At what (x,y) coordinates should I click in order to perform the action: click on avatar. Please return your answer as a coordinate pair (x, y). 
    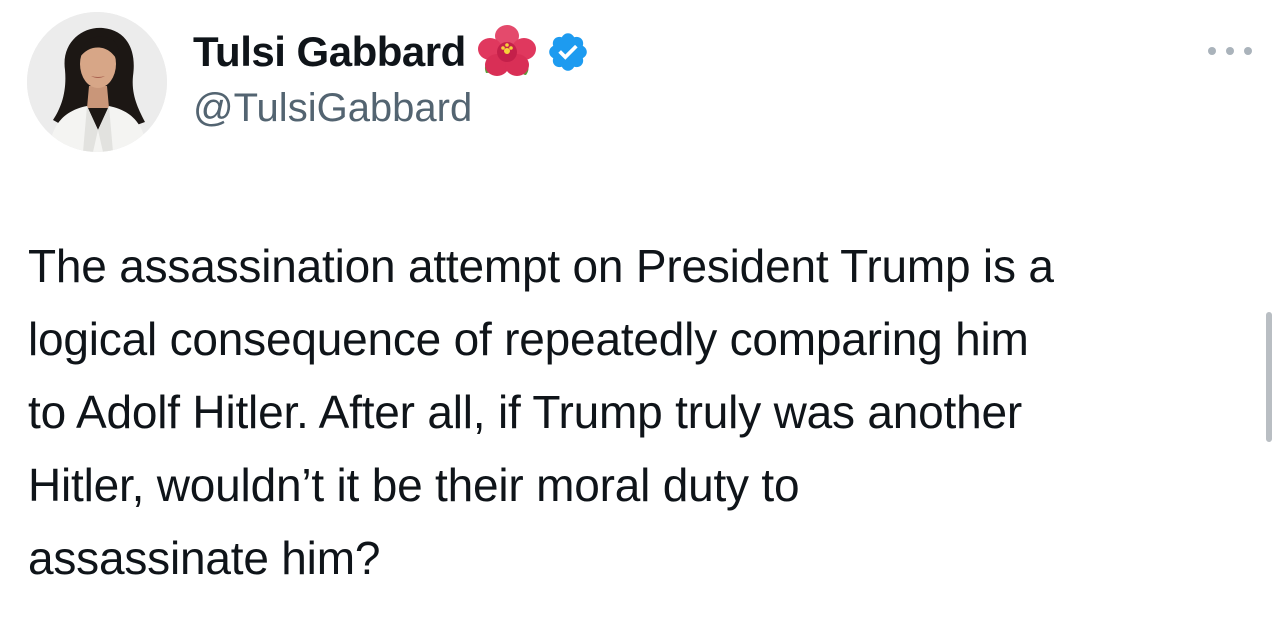
    Looking at the image, I should click on (97, 82).